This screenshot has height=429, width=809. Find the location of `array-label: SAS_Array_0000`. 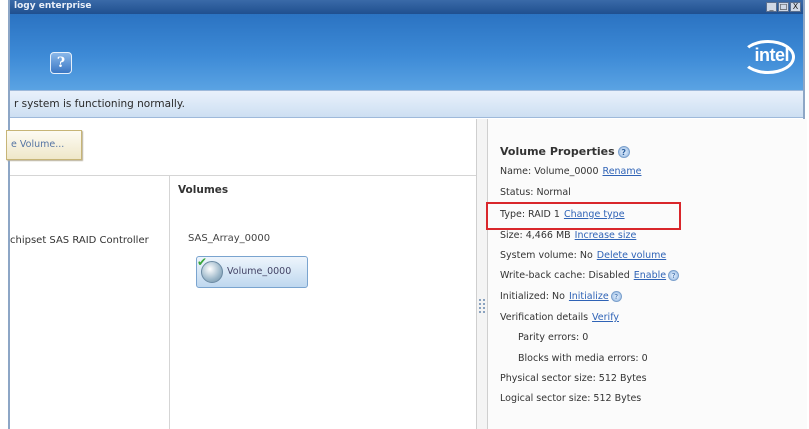

array-label: SAS_Array_0000 is located at coordinates (229, 238).